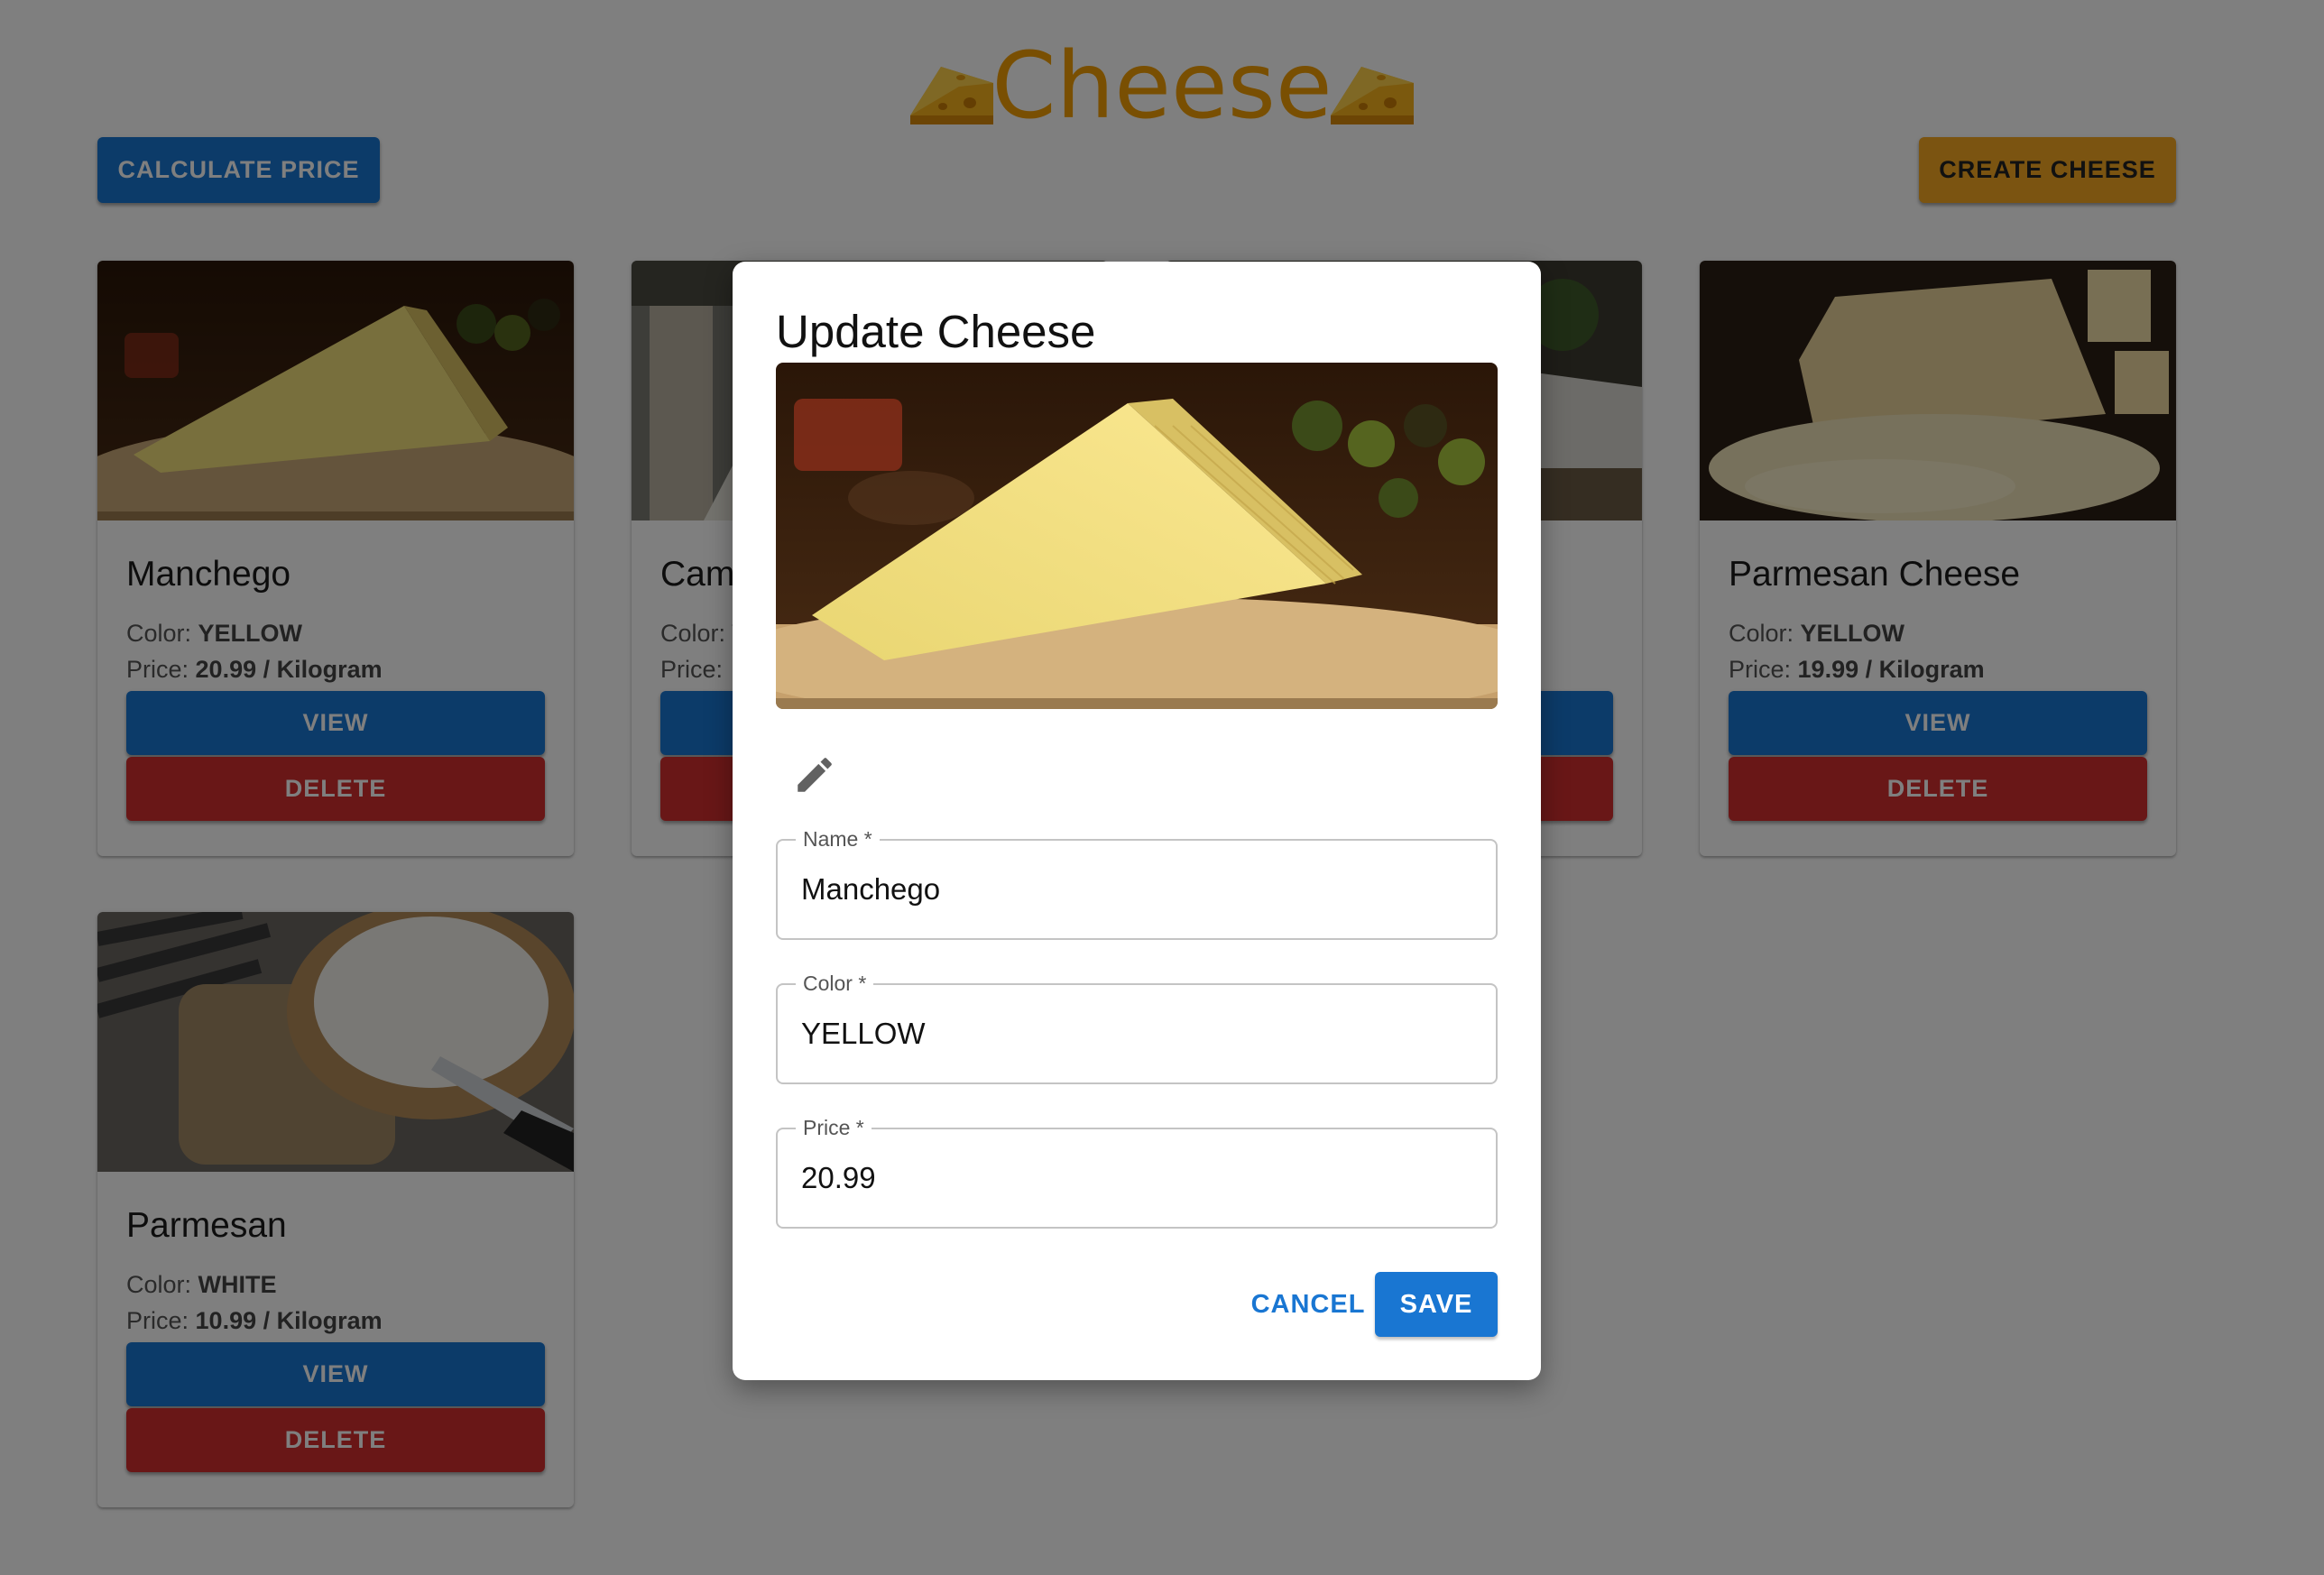  I want to click on color-field: Color *, so click(1137, 1028).